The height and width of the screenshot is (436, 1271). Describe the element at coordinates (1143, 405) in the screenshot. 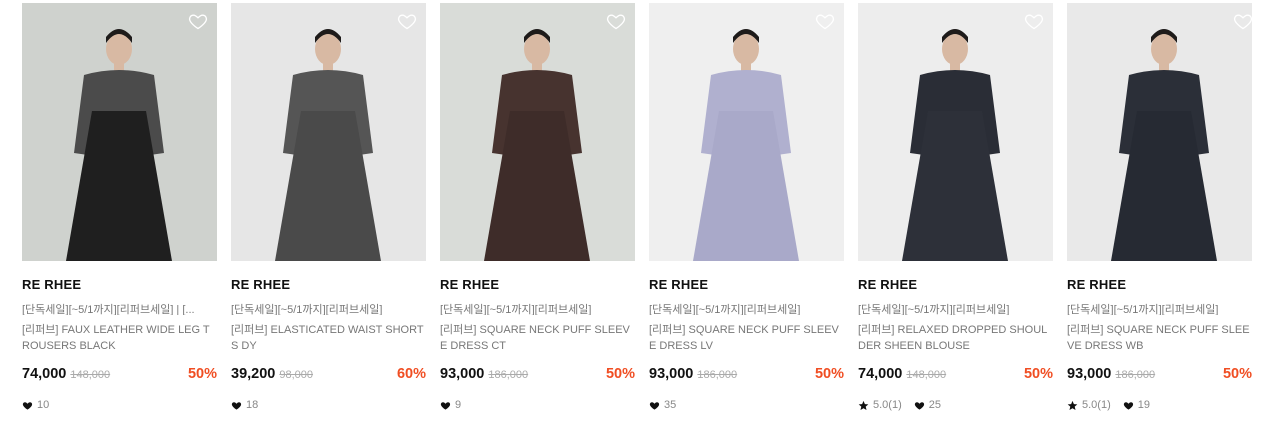

I see `like-count: 19` at that location.